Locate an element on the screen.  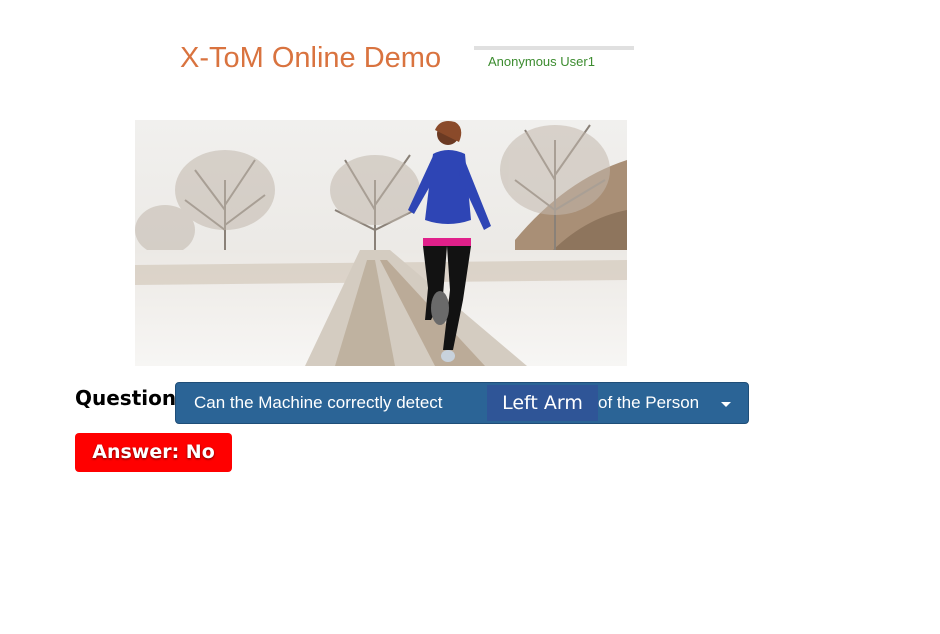
user-label: Anonymous User1 is located at coordinates (541, 61).